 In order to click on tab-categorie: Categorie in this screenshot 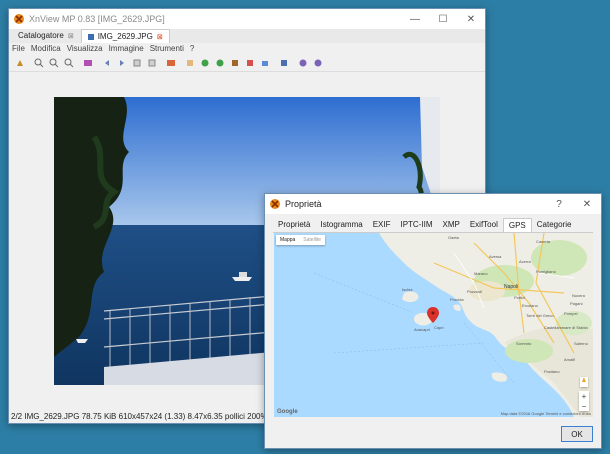, I will do `click(554, 224)`.